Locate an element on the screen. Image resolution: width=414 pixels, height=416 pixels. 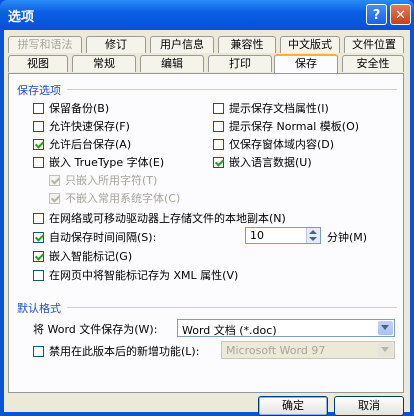
save-as-dropdown-button is located at coordinates (385, 328).